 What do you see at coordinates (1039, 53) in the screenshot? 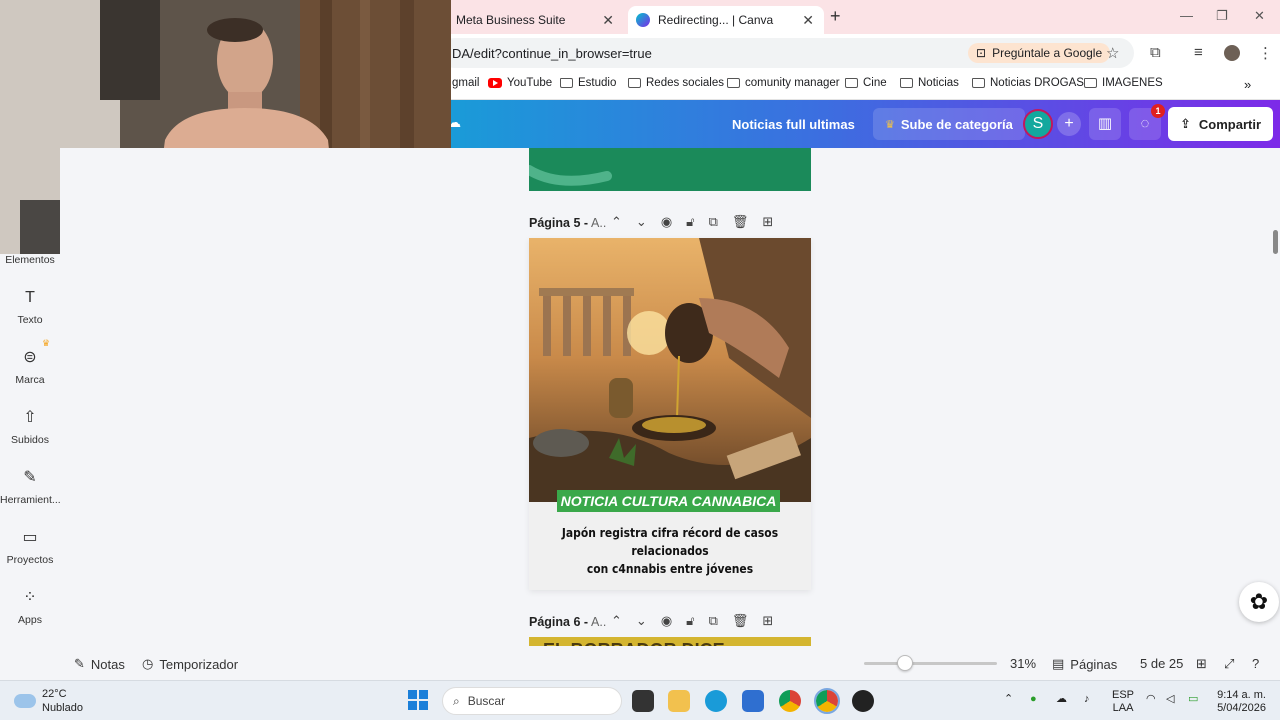
I see `ask-google-button: ⊡ Pregúntale a Google` at bounding box center [1039, 53].